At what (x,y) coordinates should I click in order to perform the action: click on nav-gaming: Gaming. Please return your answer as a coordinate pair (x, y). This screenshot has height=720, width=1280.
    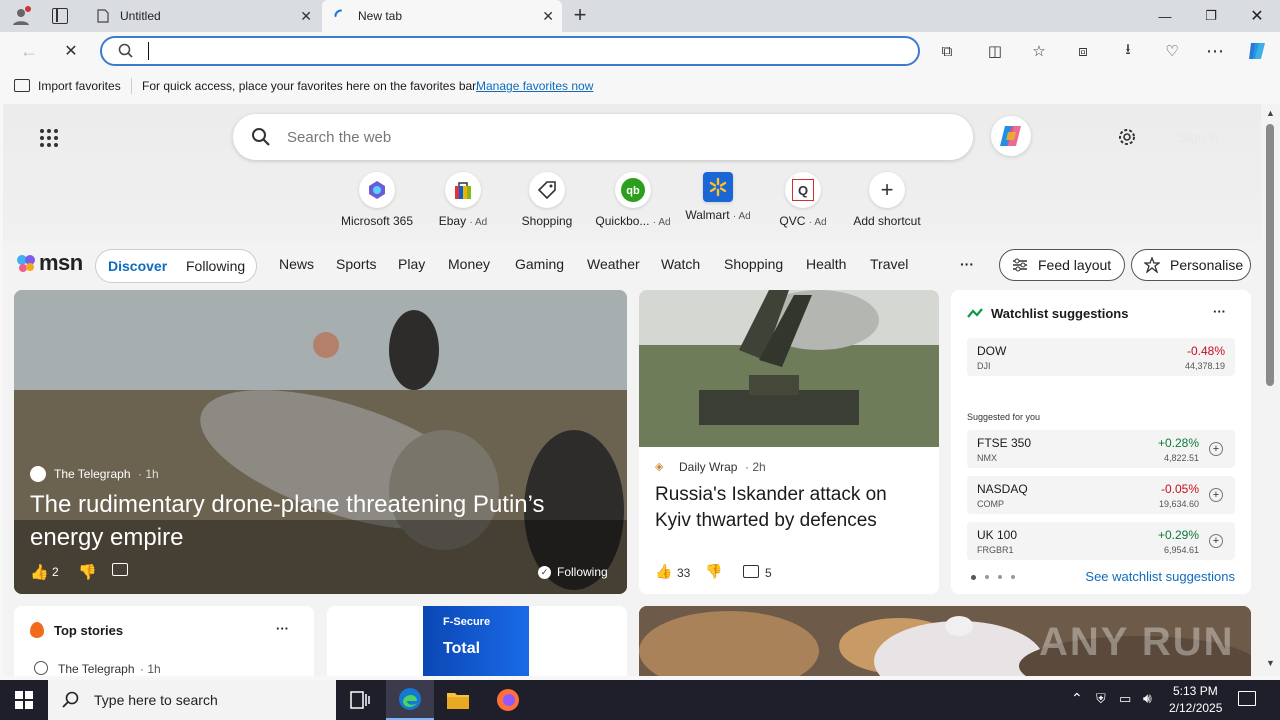
    Looking at the image, I should click on (539, 264).